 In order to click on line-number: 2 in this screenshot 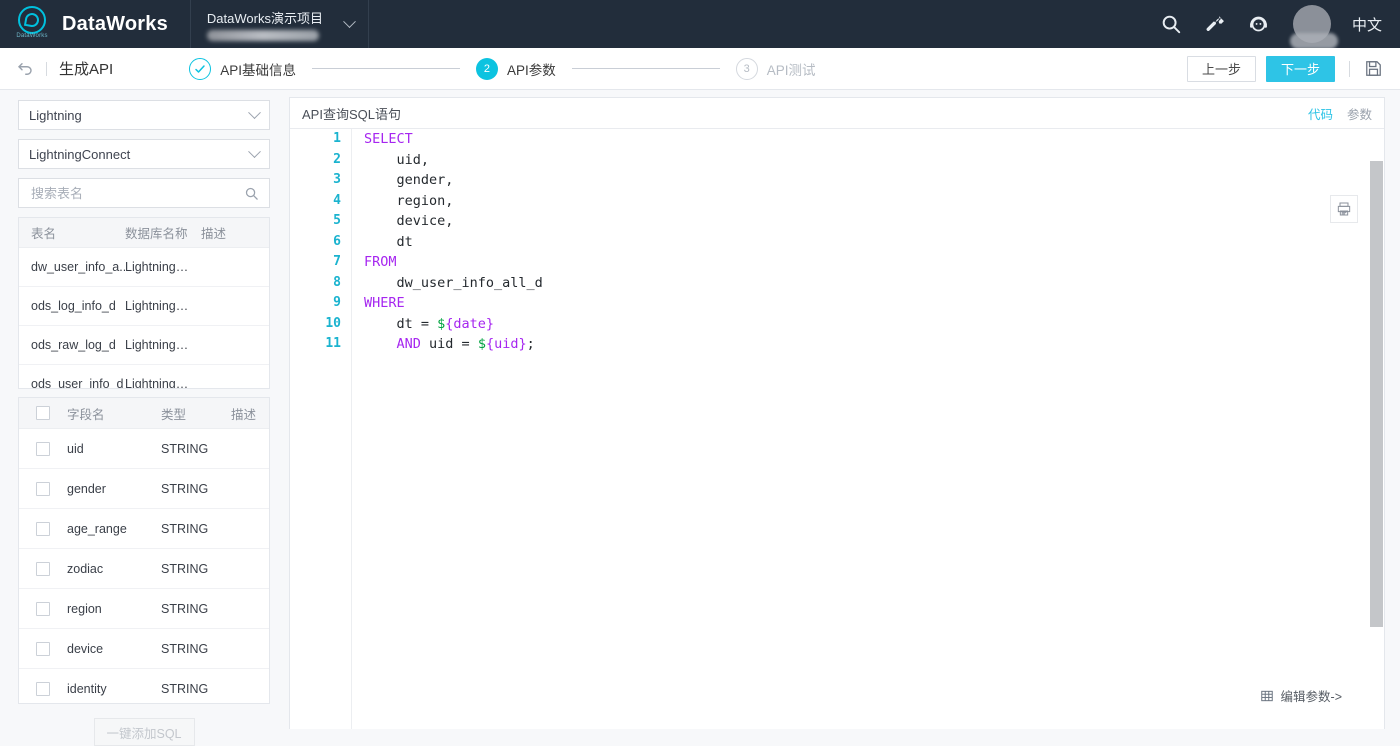, I will do `click(337, 159)`.